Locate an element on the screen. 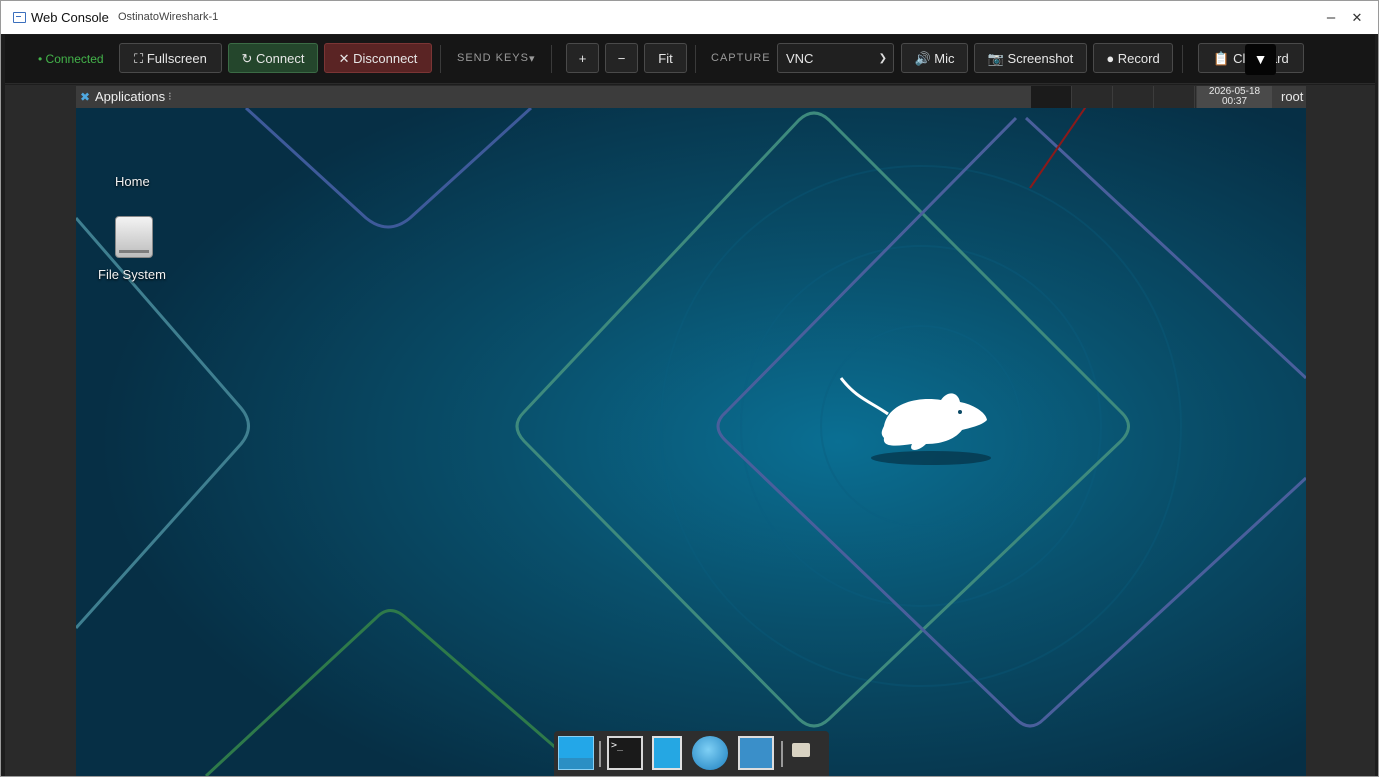 This screenshot has height=777, width=1379. fullscreen-button: ⛶ Fullscreen is located at coordinates (170, 58).